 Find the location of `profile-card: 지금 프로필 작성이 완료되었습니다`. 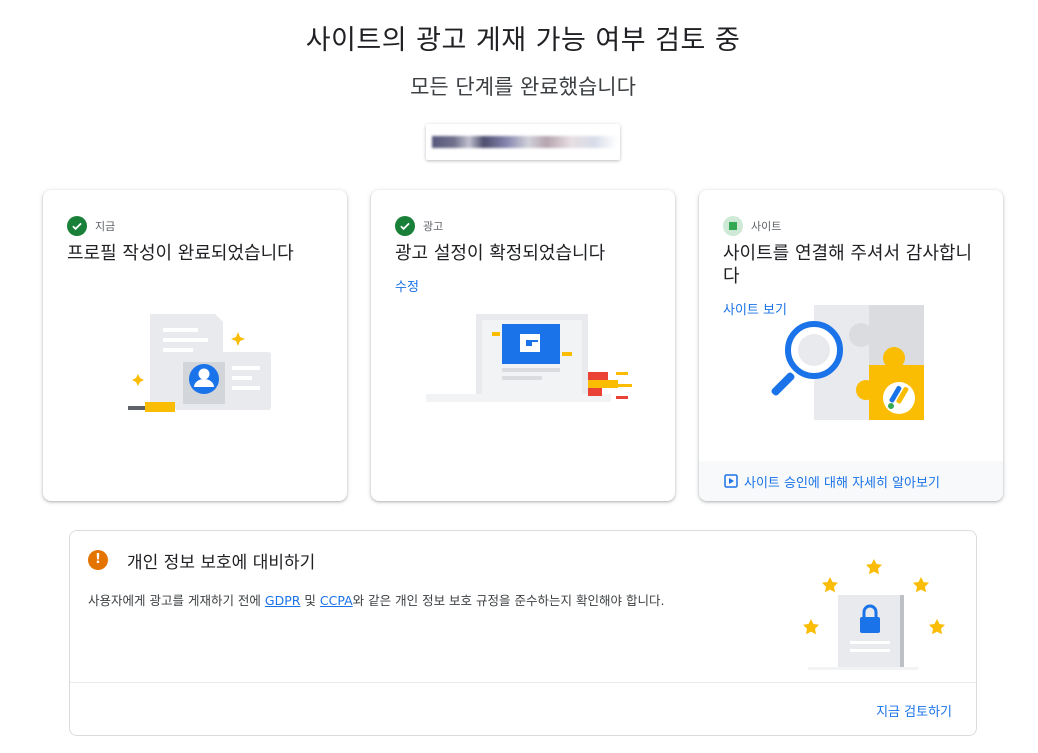

profile-card: 지금 프로필 작성이 완료되었습니다 is located at coordinates (195, 345).